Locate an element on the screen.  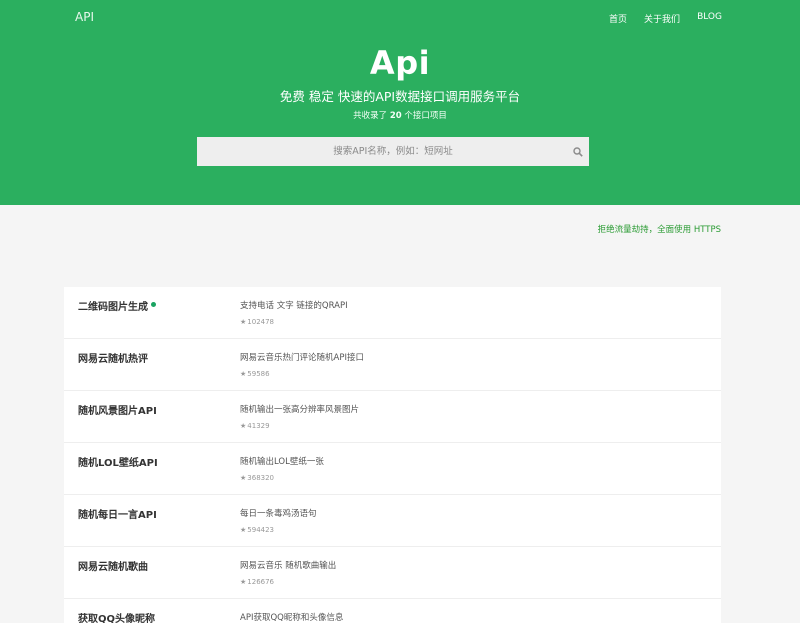
api-count-suffix: 个接口项目 is located at coordinates (425, 116).